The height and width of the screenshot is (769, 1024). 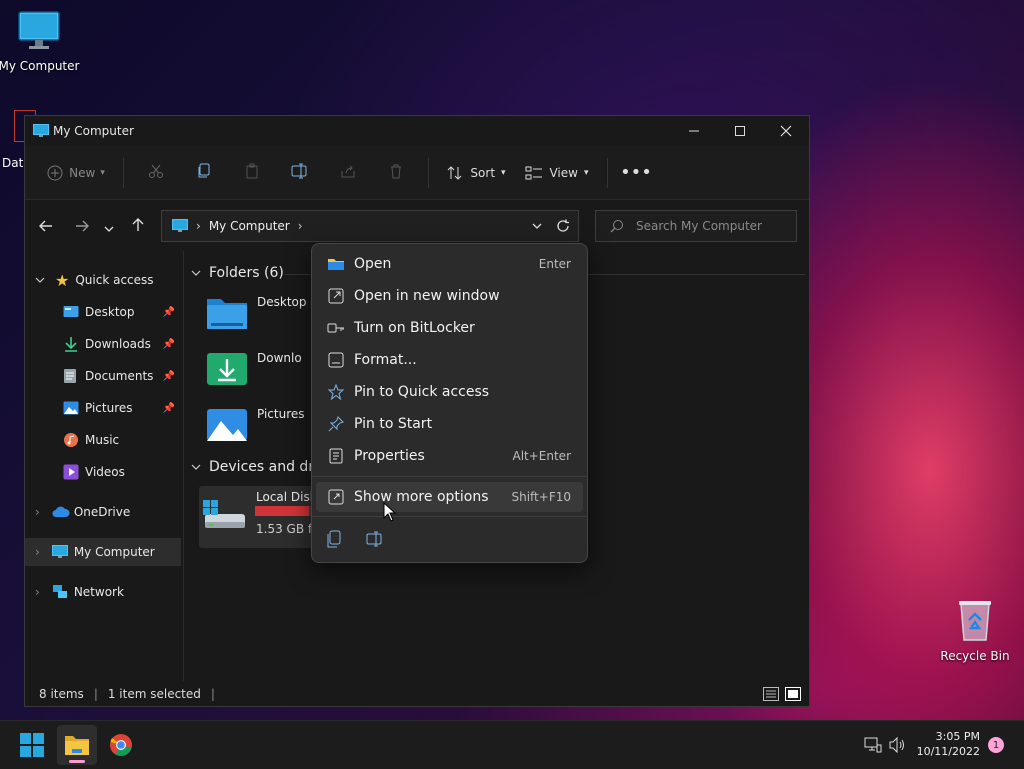 I want to click on sidebar-item-pictures: Pictures 📌, so click(x=103, y=408).